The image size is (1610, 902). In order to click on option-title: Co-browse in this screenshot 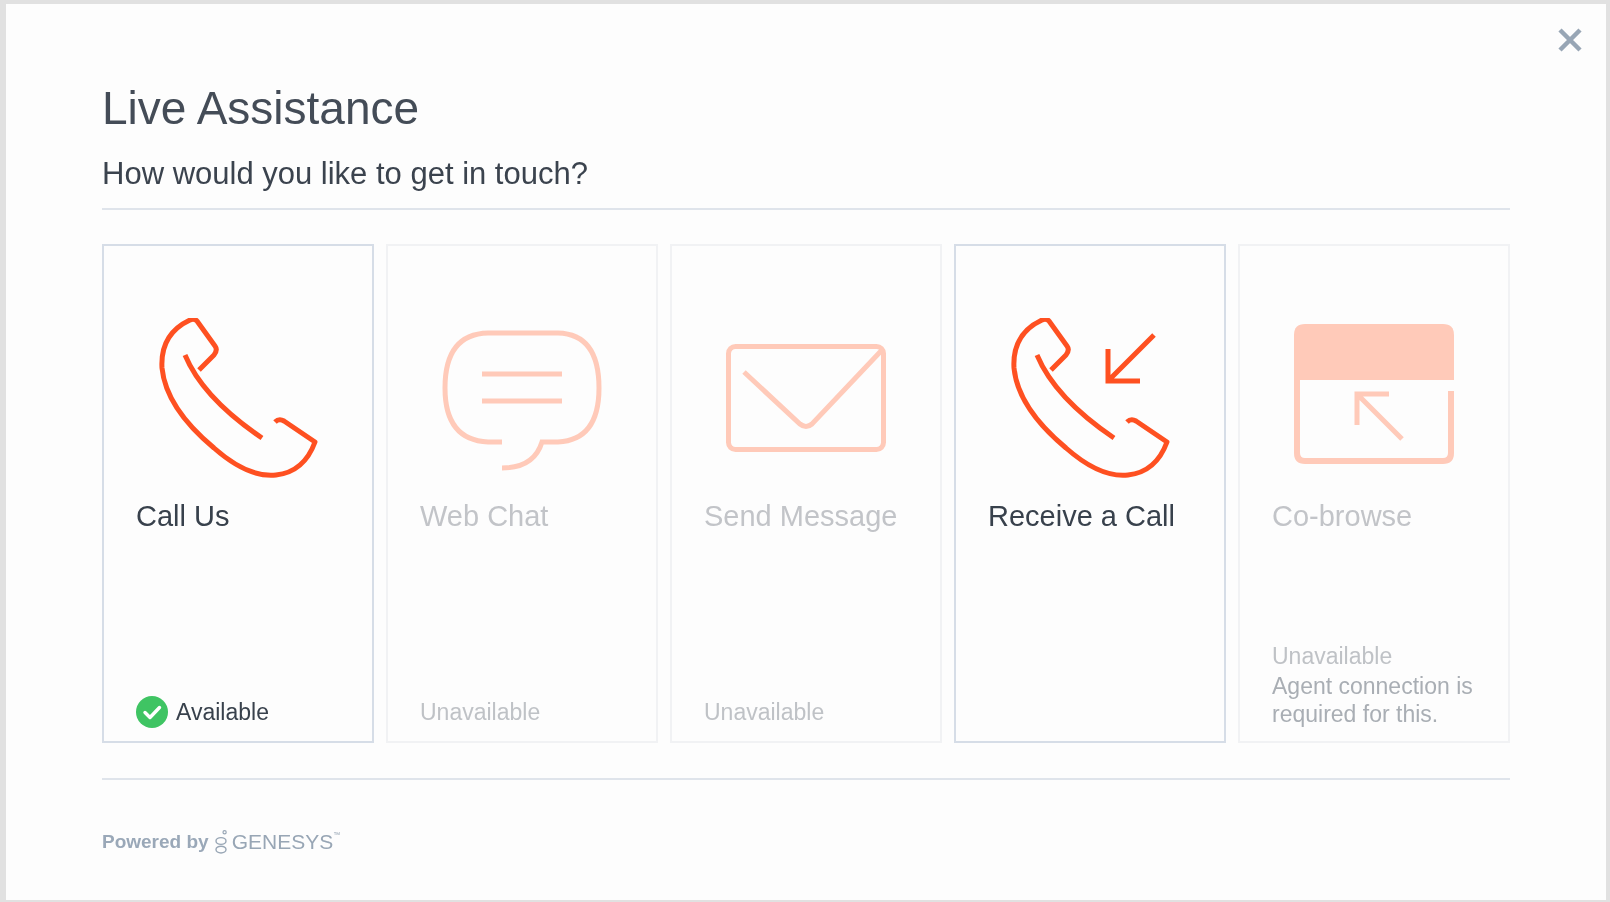, I will do `click(1342, 516)`.